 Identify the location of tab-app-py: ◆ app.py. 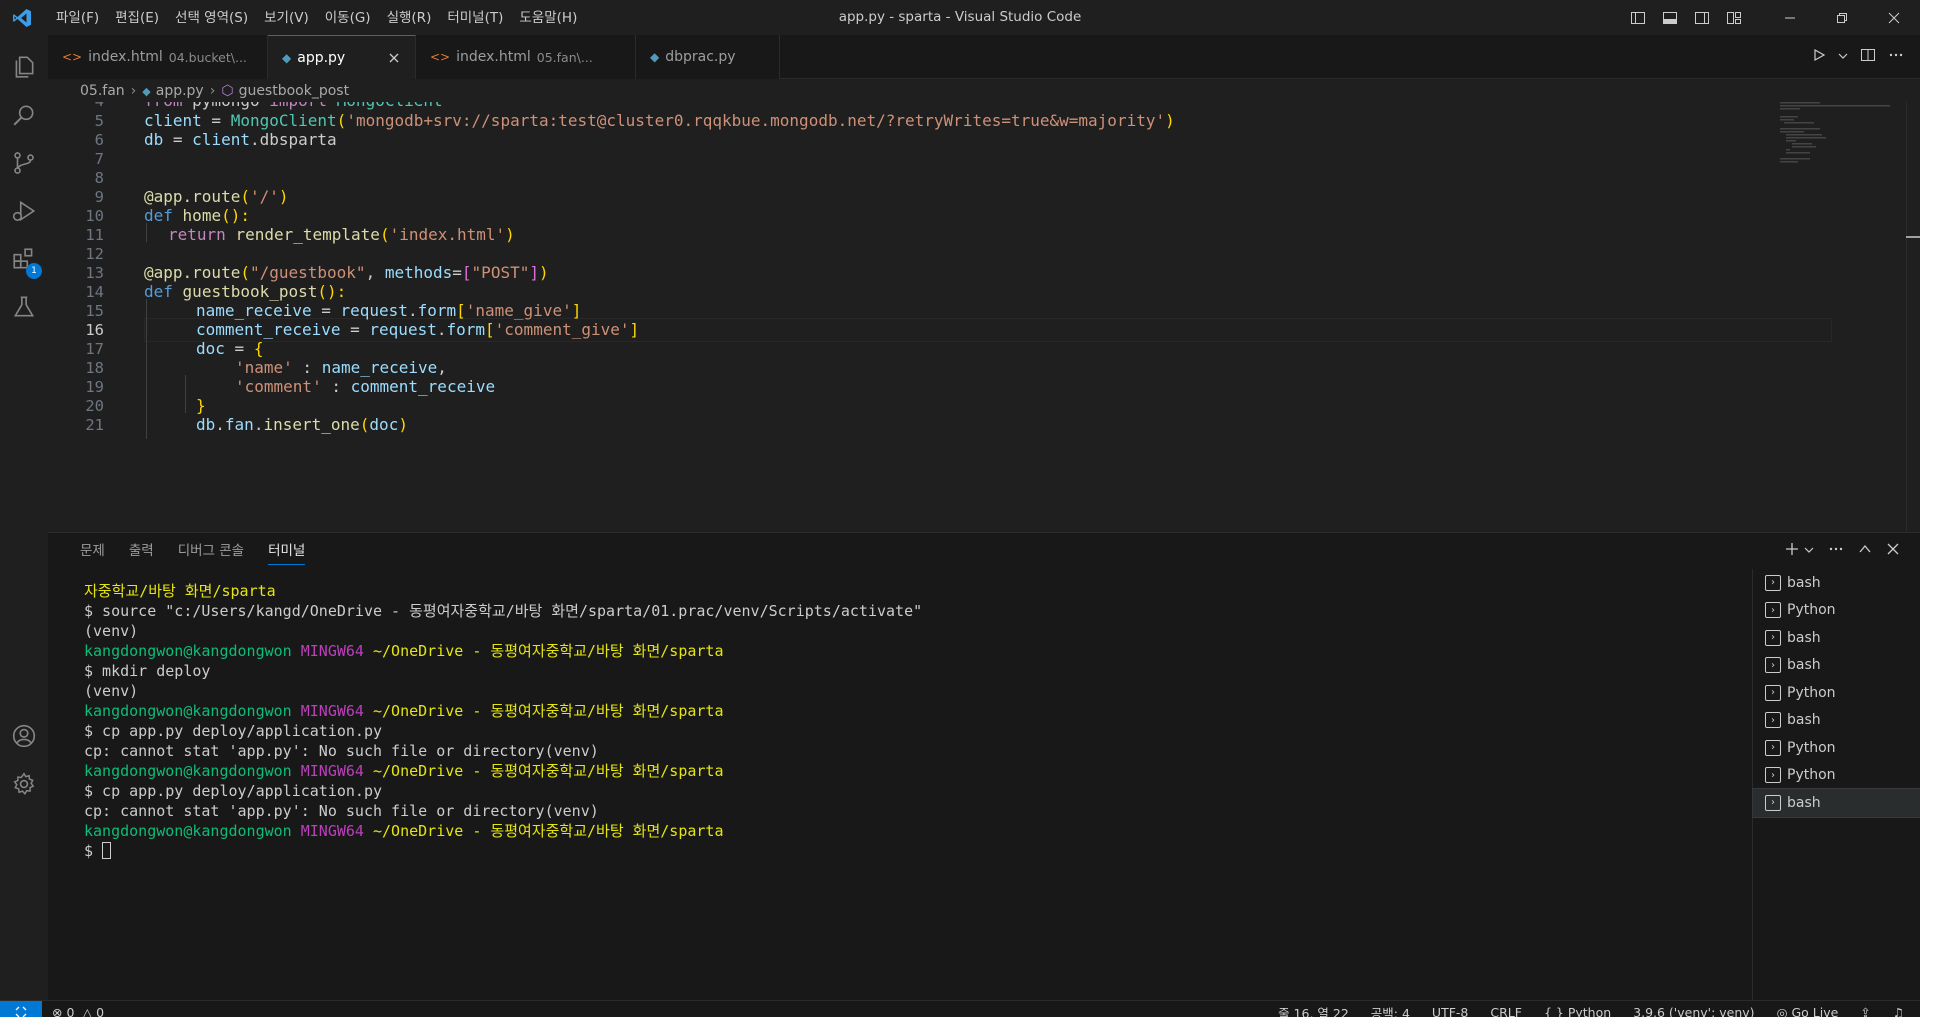
(342, 57).